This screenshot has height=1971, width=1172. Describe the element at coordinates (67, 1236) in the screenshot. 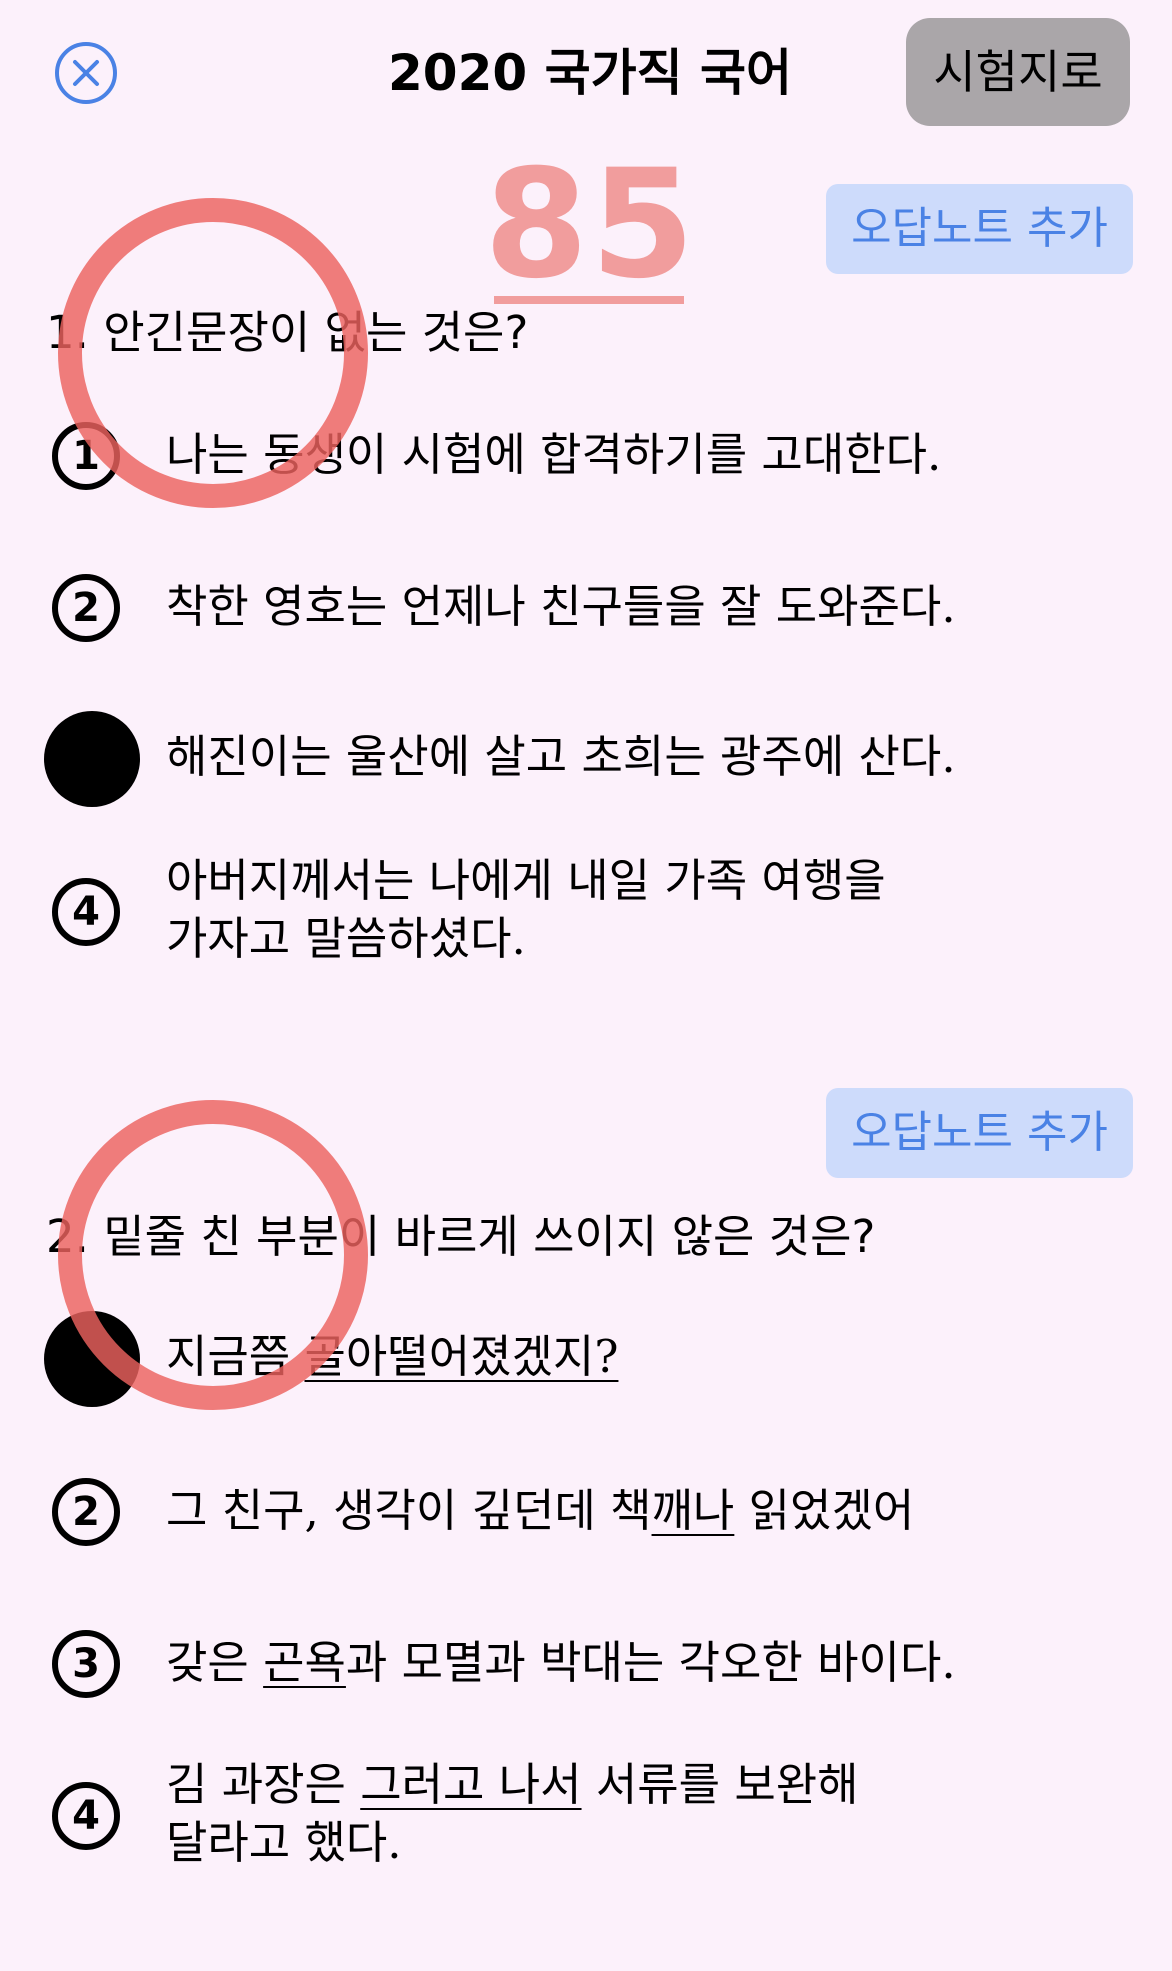

I see `question-number: 2.` at that location.